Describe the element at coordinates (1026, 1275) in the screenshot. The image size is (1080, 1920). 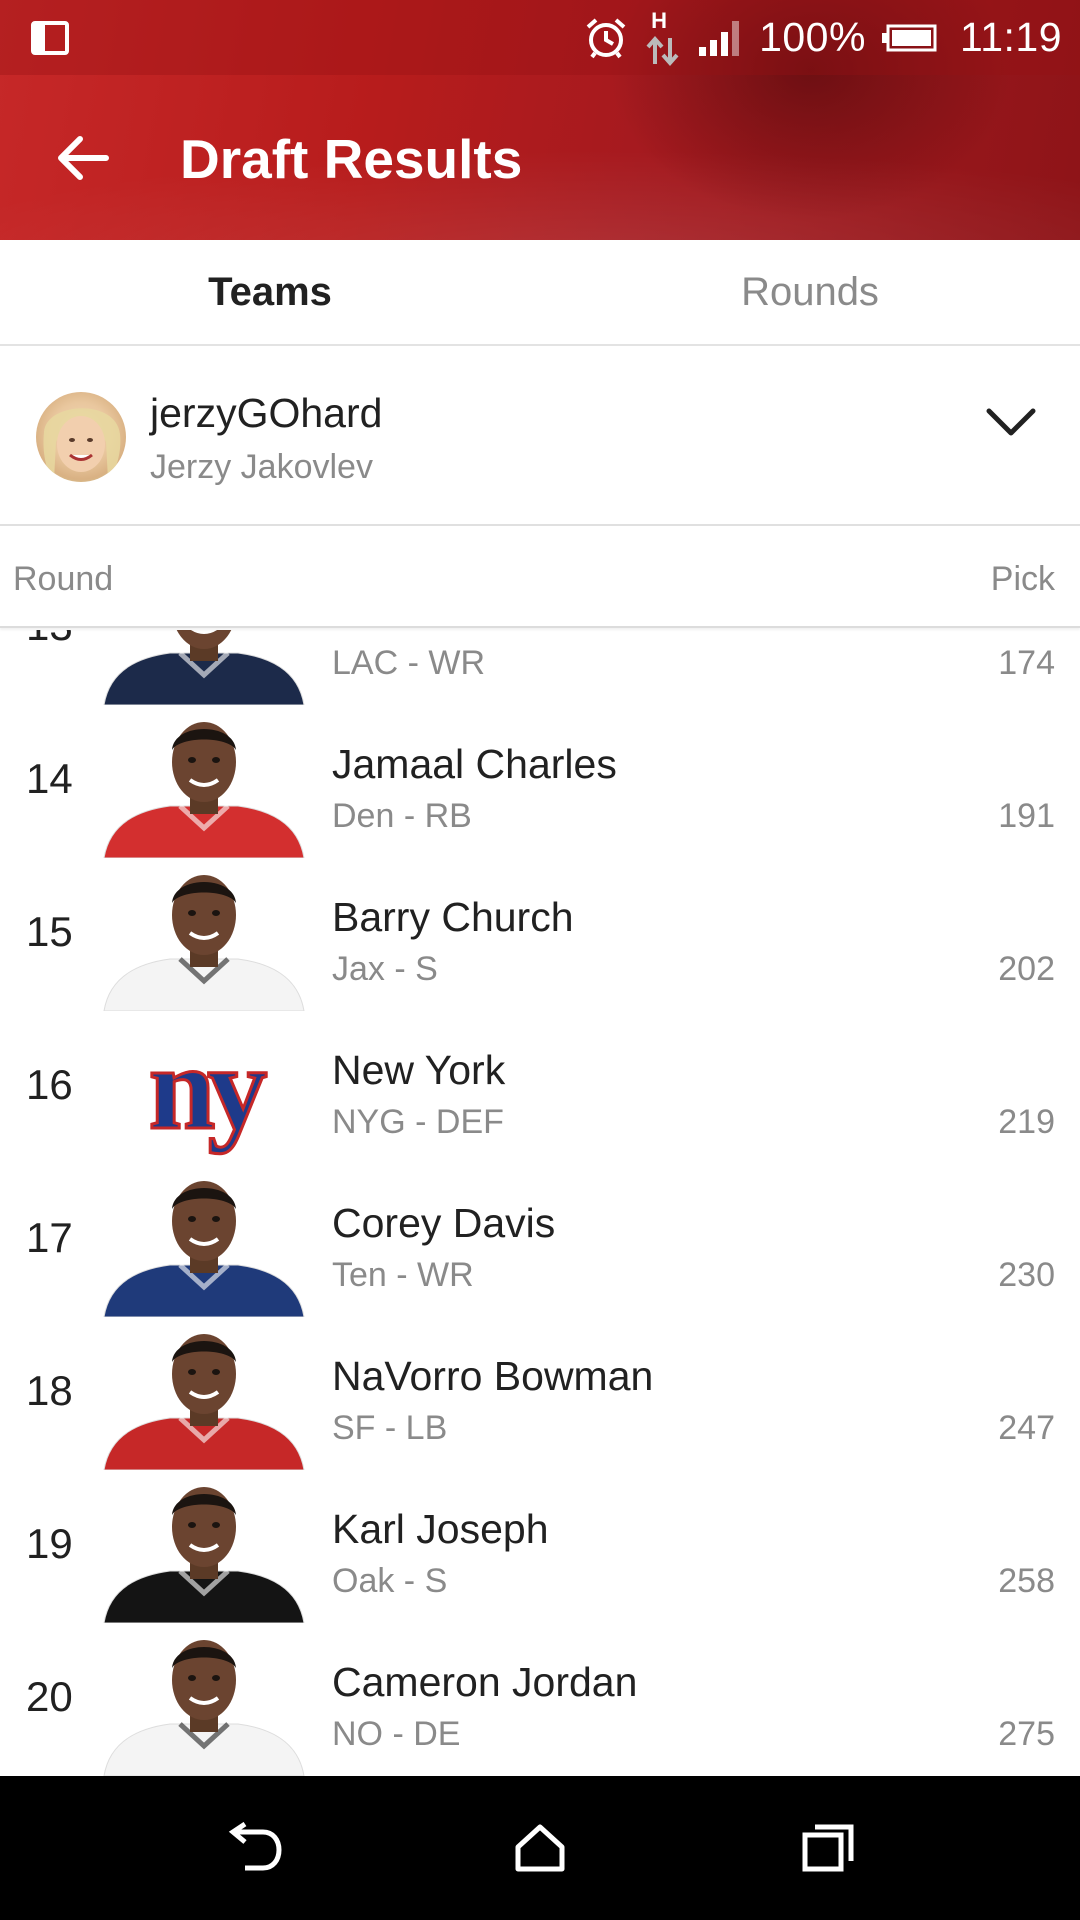
I see `pick-number: 230` at that location.